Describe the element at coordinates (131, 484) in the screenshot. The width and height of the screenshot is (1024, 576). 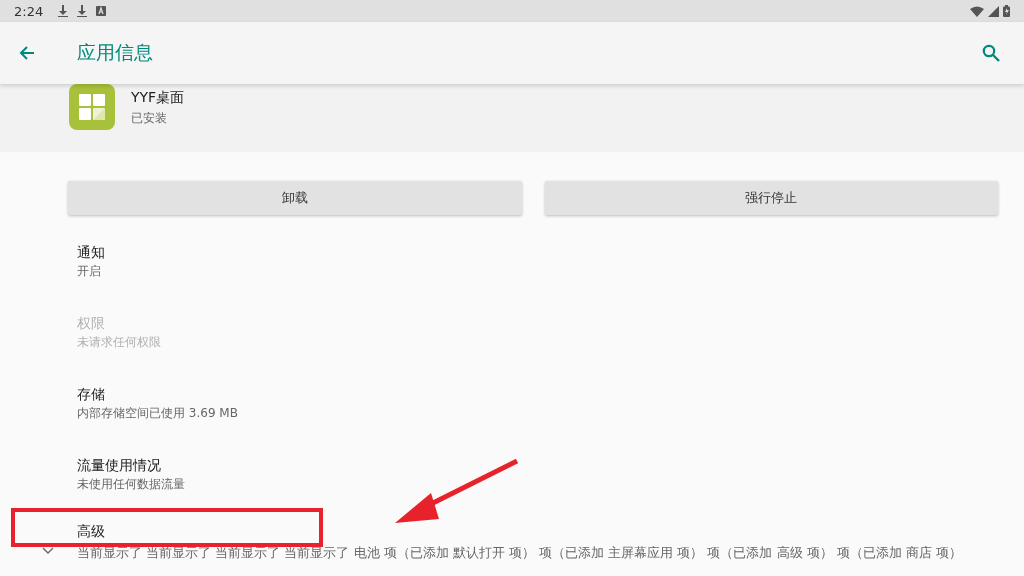
I see `setting-summary: 未使用任何数据流量` at that location.